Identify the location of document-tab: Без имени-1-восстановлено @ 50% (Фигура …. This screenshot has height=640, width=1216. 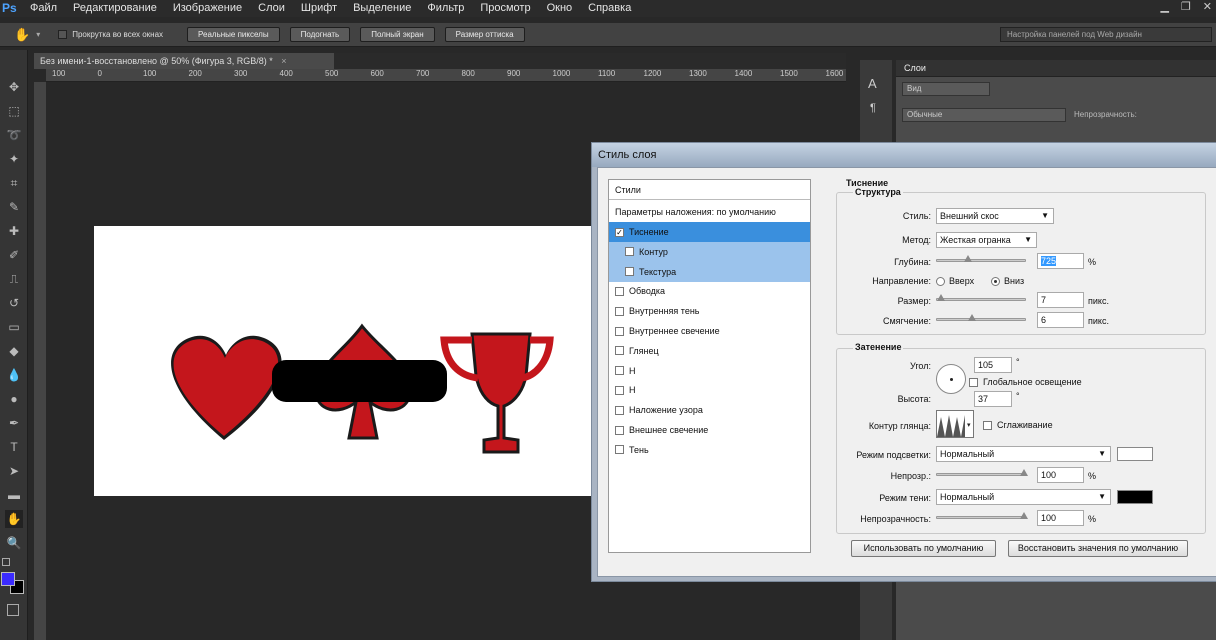
(184, 61).